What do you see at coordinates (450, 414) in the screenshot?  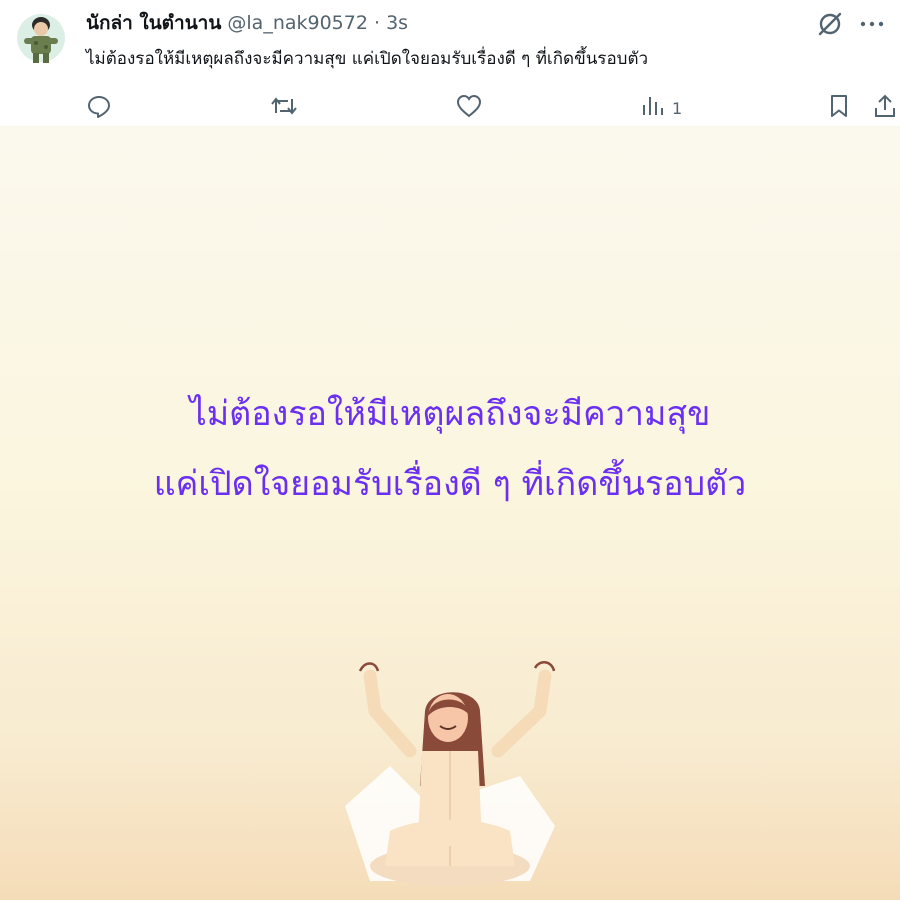 I see `quote-line-1: ไม่ต้องรอให้มีเหตุผลถึงจะมีความสุข` at bounding box center [450, 414].